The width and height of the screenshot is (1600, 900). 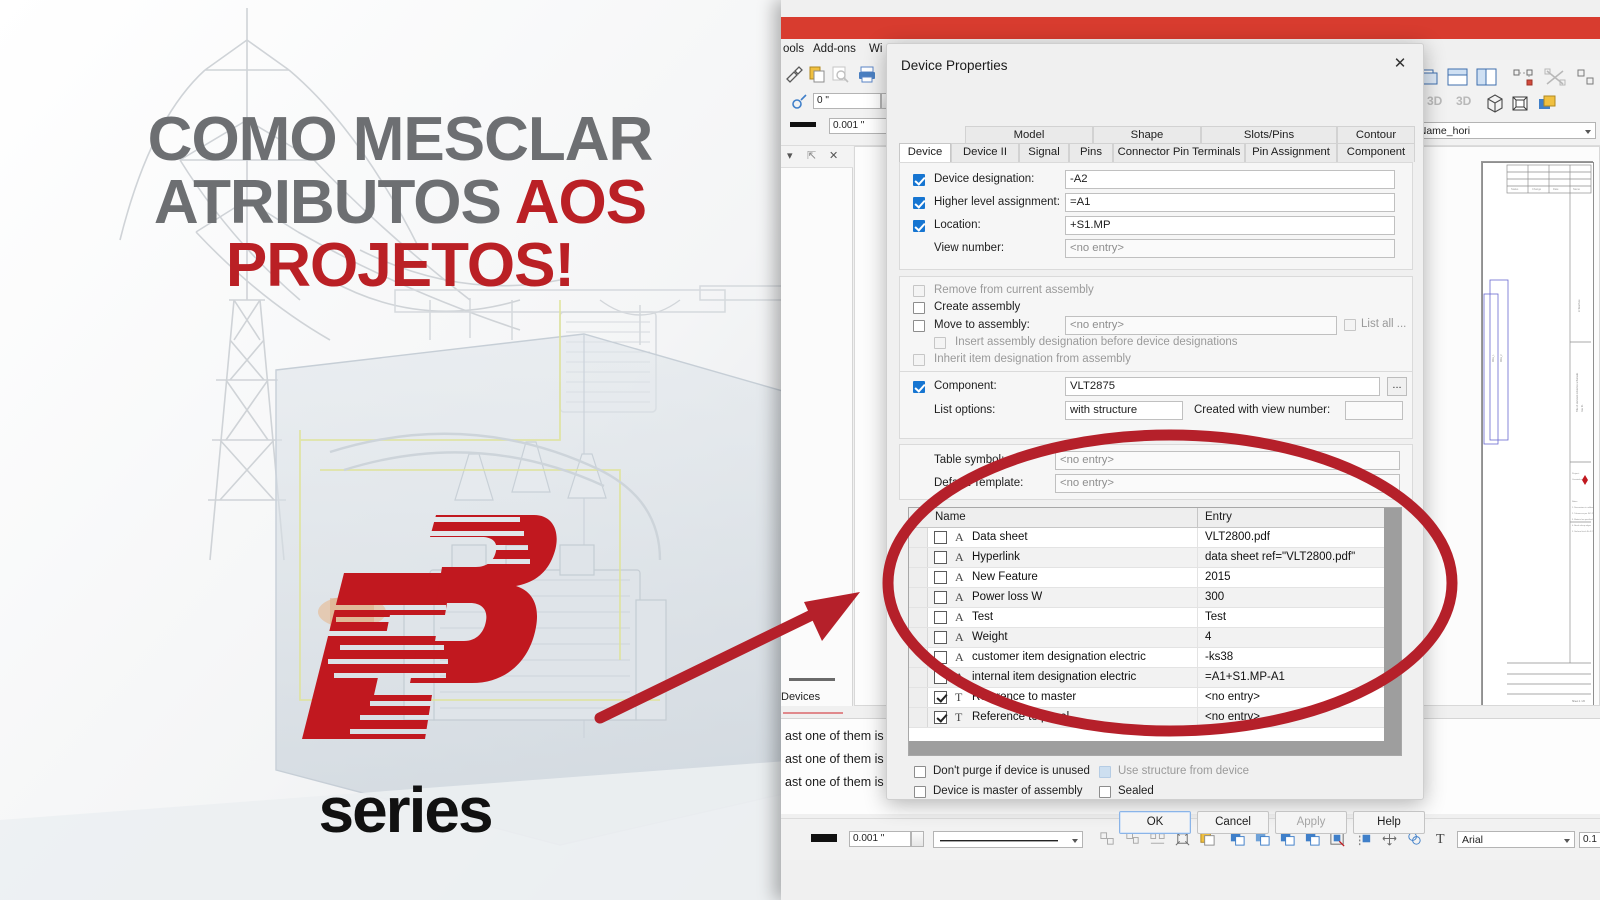 I want to click on help-button: Help, so click(x=1389, y=822).